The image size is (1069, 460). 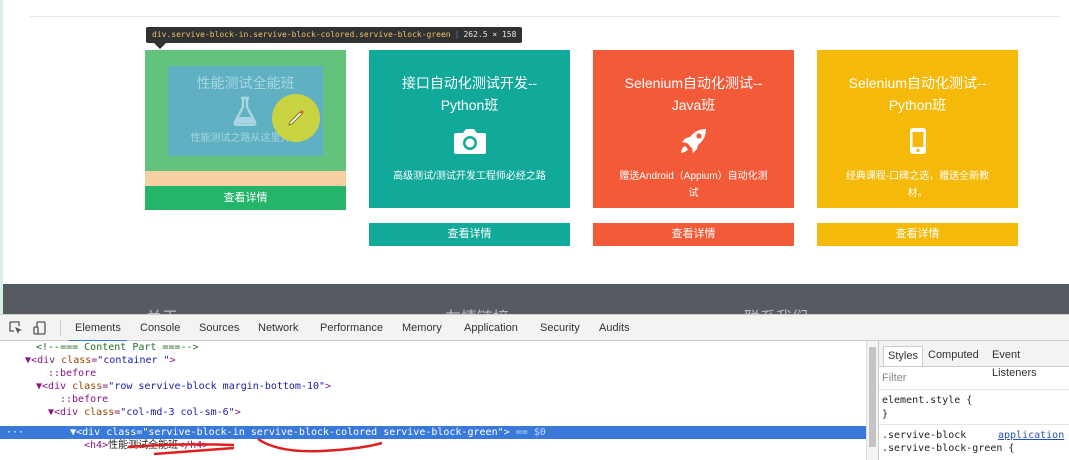 What do you see at coordinates (160, 46) in the screenshot?
I see `tooltip-arrow` at bounding box center [160, 46].